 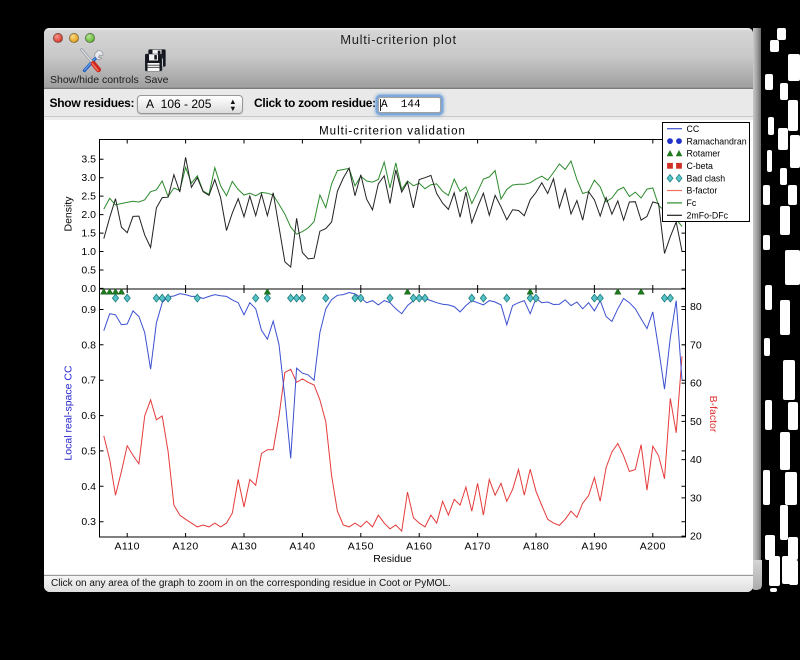 I want to click on svg-text: 0.7, so click(x=88, y=381).